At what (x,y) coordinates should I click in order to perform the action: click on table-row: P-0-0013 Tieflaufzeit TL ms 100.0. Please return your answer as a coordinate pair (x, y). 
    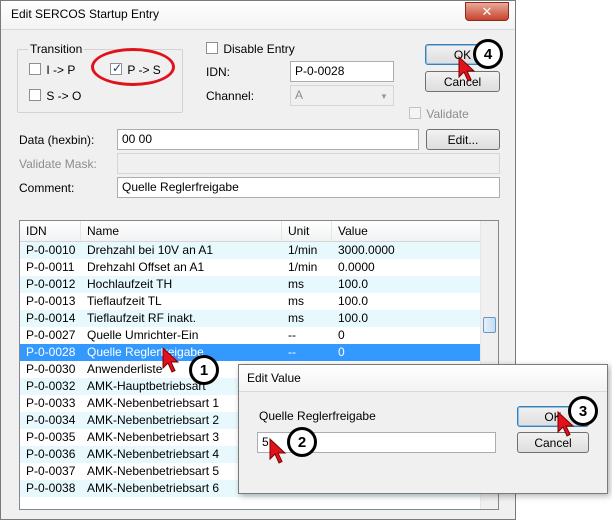
    Looking at the image, I should click on (250, 301).